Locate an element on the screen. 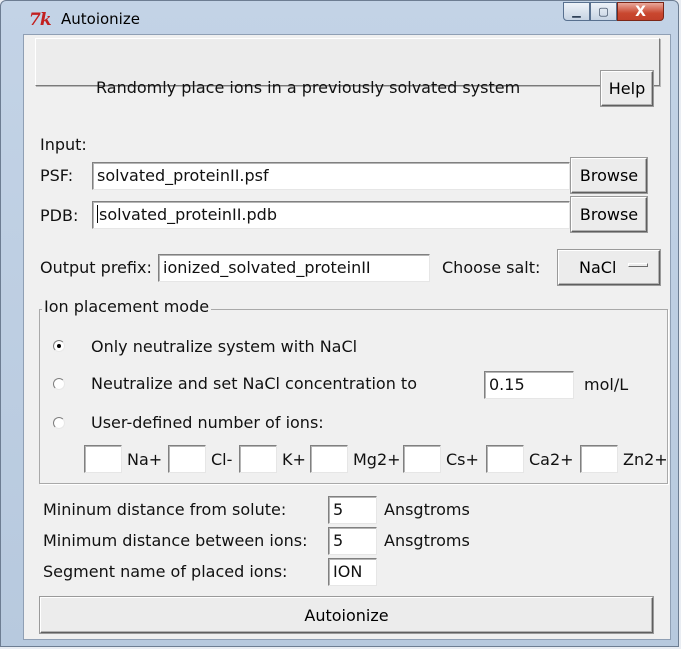  autoionize-button: Autoionize is located at coordinates (346, 615).